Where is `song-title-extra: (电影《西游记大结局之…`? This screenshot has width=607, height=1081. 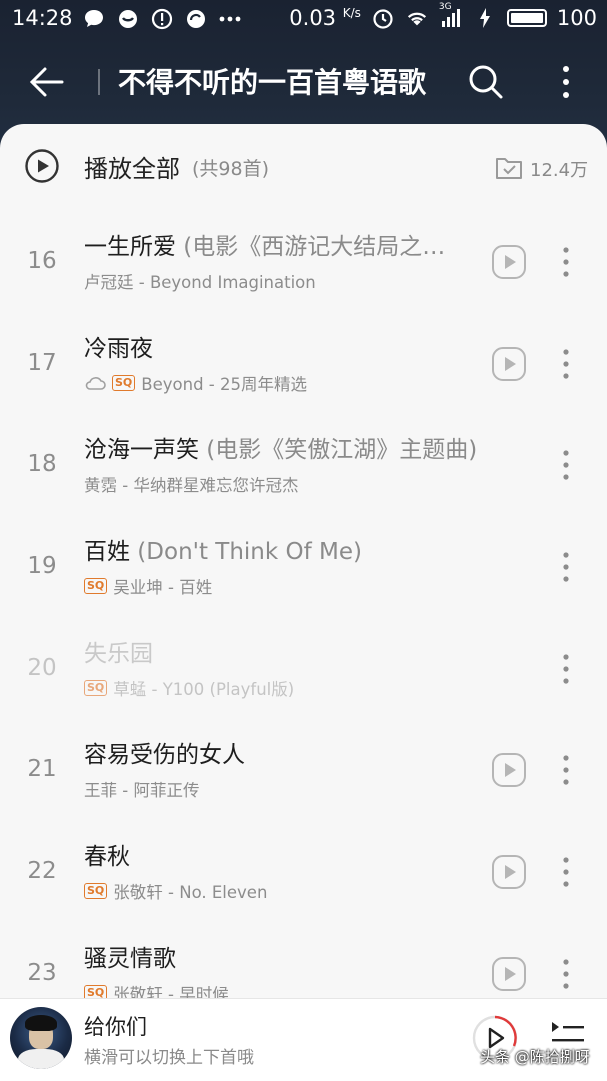
song-title-extra: (电影《西游记大结局之… is located at coordinates (311, 247).